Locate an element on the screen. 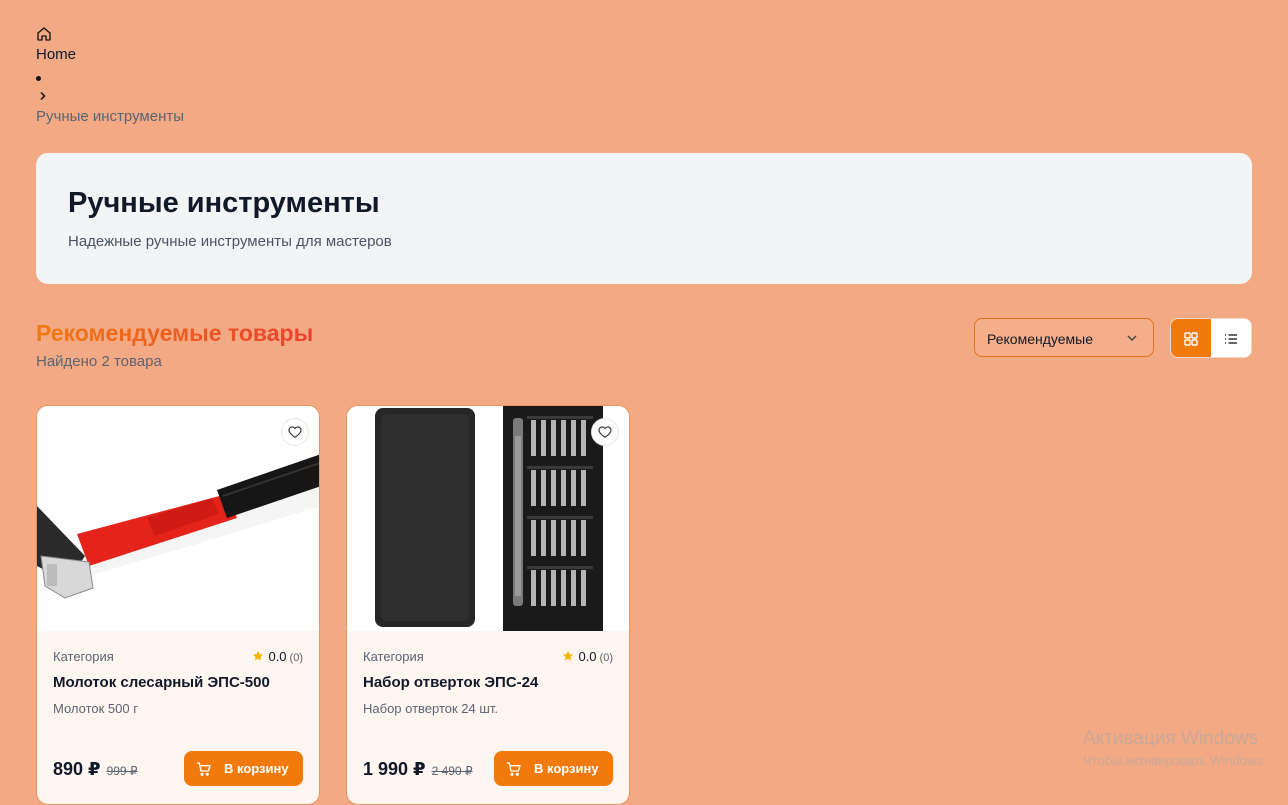  breadcrumb-current: Ручные инструменты is located at coordinates (110, 116).